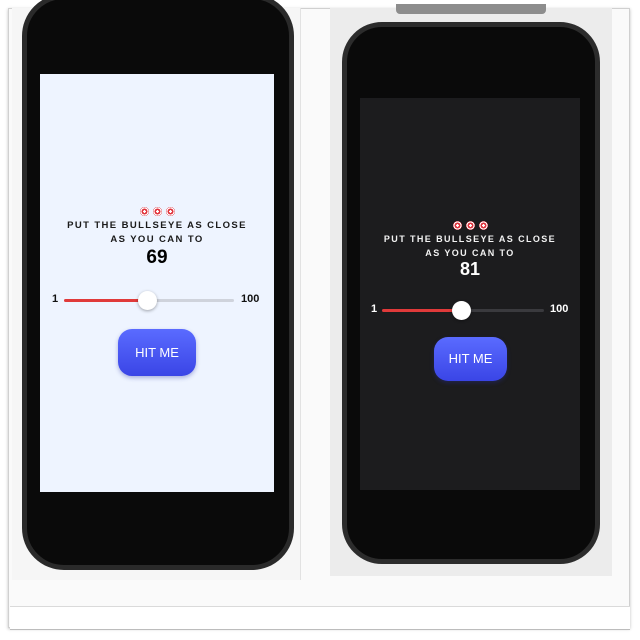 This screenshot has width=640, height=640. I want to click on target-value: 81, so click(470, 269).